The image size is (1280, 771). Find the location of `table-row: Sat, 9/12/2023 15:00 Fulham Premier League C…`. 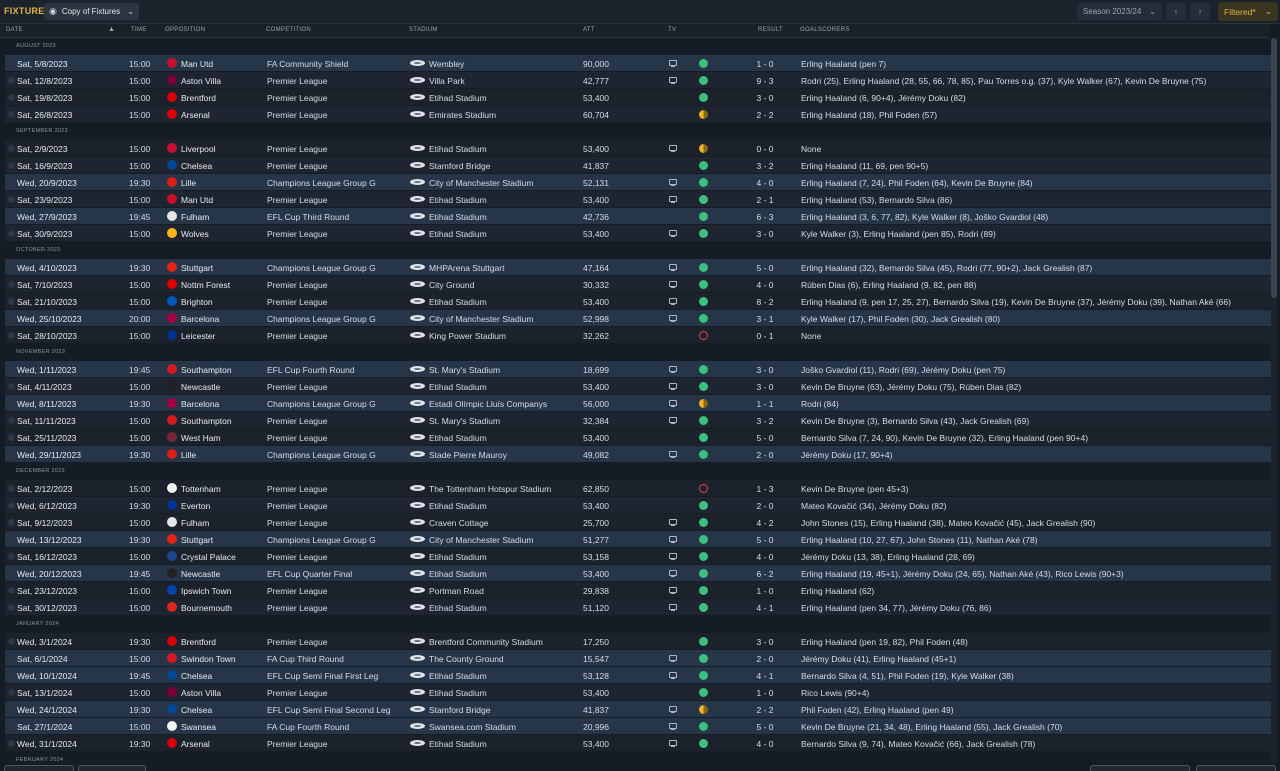

table-row: Sat, 9/12/2023 15:00 Fulham Premier League C… is located at coordinates (638, 522).